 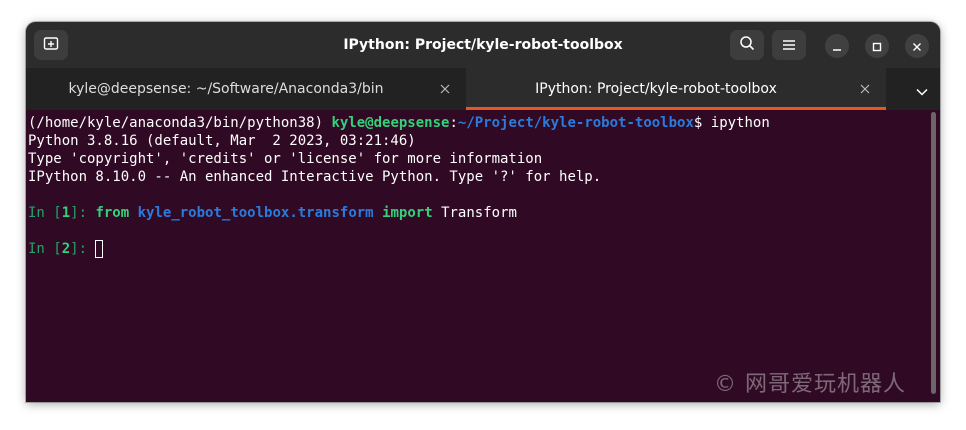 I want to click on tab-label: kyle@deepsense: ~/Software/Anaconda3/bin, so click(x=226, y=89).